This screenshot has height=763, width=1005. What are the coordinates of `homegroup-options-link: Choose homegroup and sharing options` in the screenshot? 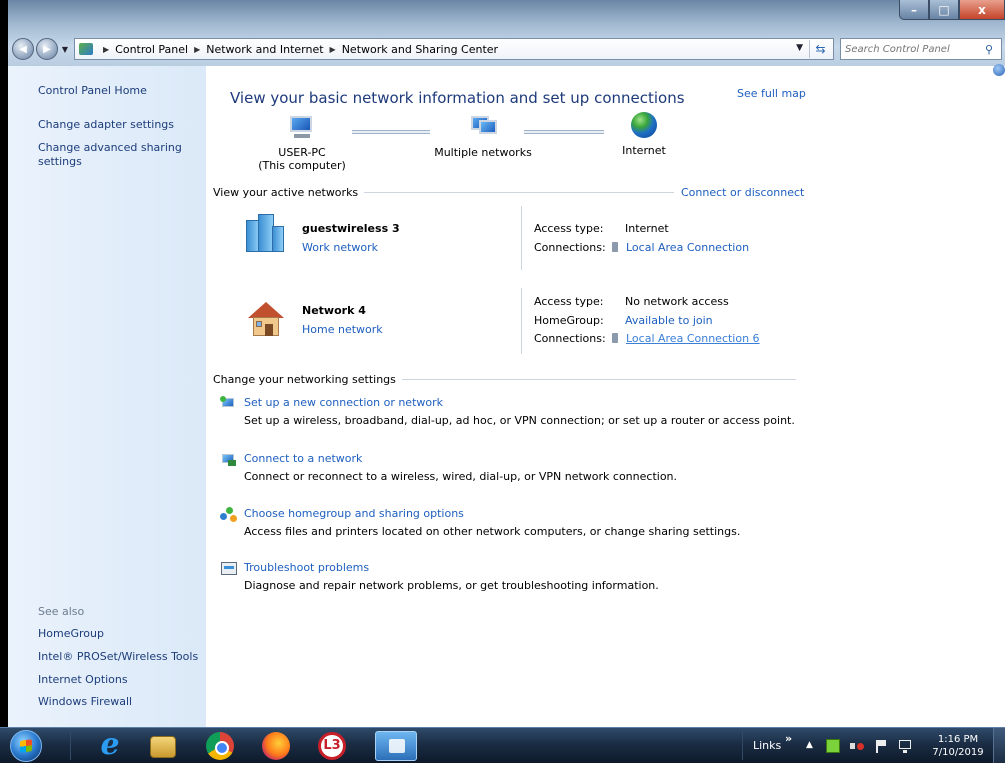 It's located at (524, 513).